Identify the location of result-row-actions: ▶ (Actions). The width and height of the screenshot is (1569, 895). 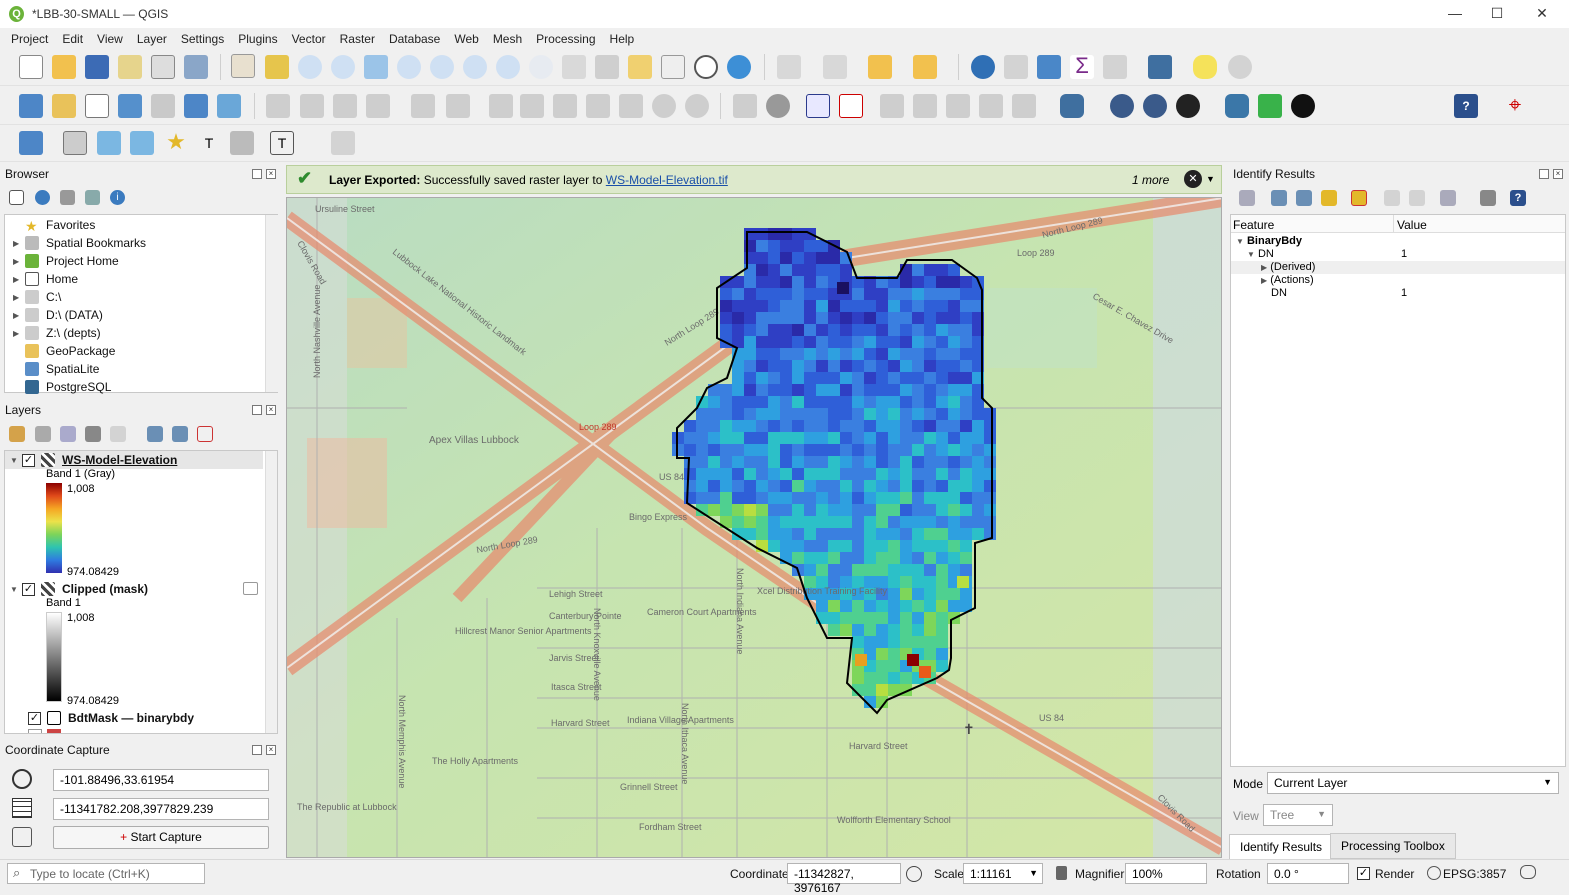
(1287, 280).